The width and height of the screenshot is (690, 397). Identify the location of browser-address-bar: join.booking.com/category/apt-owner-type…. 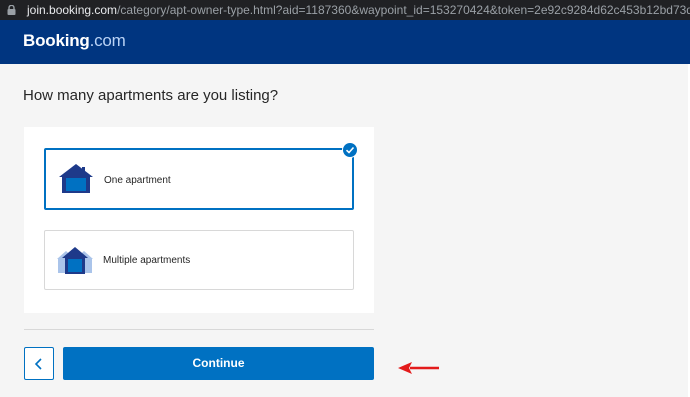
(345, 10).